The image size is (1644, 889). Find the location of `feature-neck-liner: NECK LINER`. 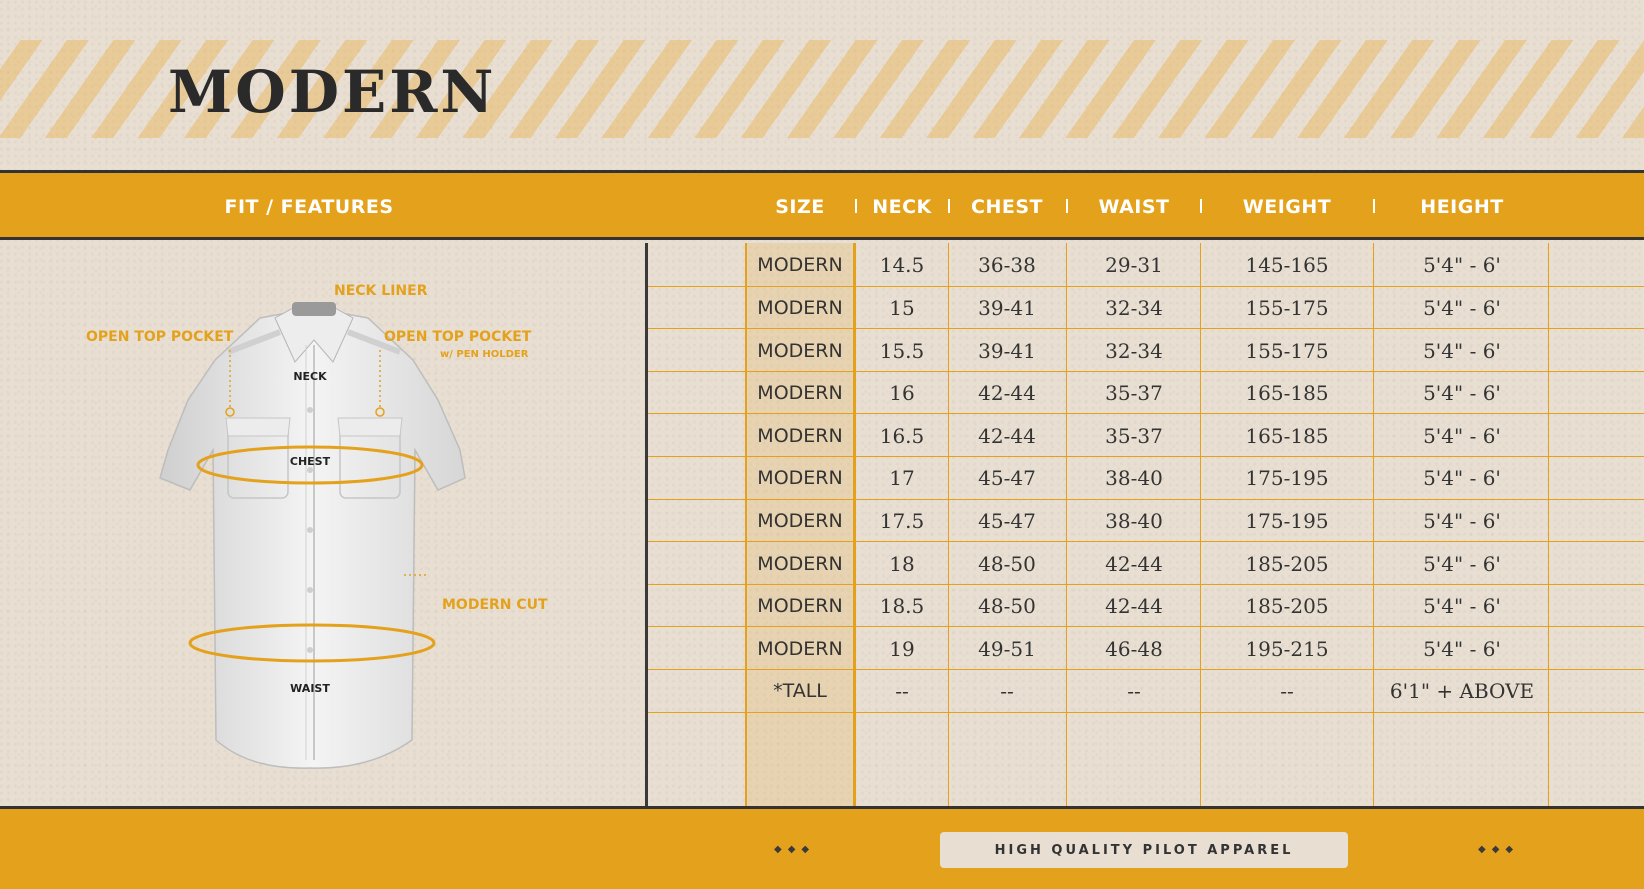

feature-neck-liner: NECK LINER is located at coordinates (381, 291).